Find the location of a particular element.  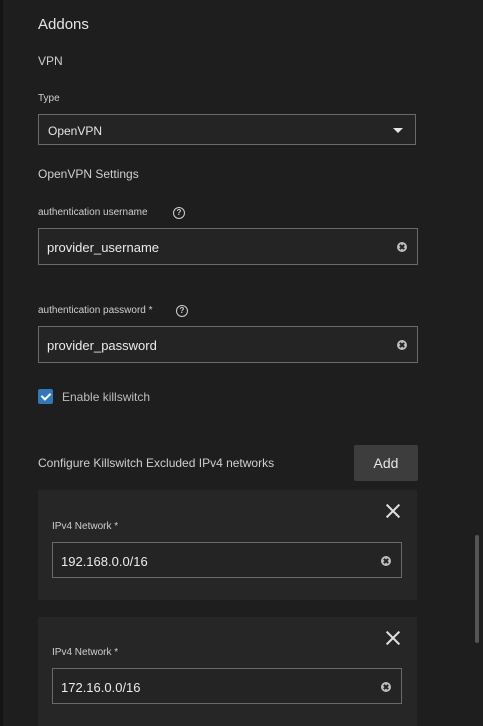

section-title: Addons is located at coordinates (63, 24).